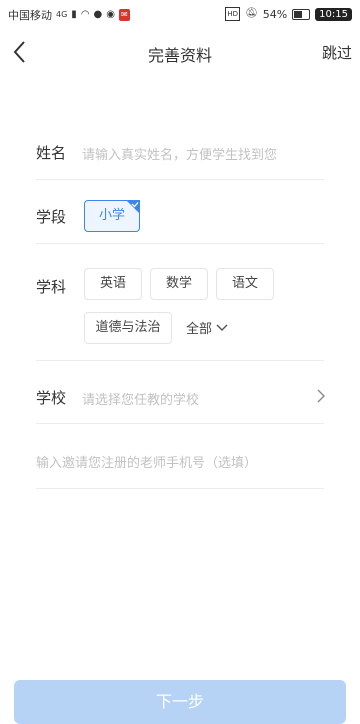 This screenshot has height=724, width=360. What do you see at coordinates (199, 329) in the screenshot?
I see `all-label: 全部` at bounding box center [199, 329].